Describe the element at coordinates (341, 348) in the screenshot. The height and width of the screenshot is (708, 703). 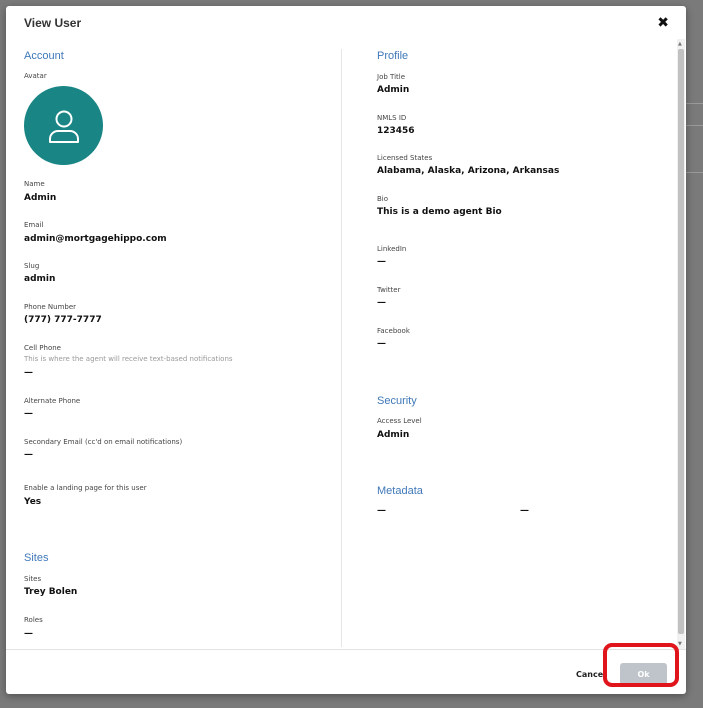
I see `column-divider` at that location.